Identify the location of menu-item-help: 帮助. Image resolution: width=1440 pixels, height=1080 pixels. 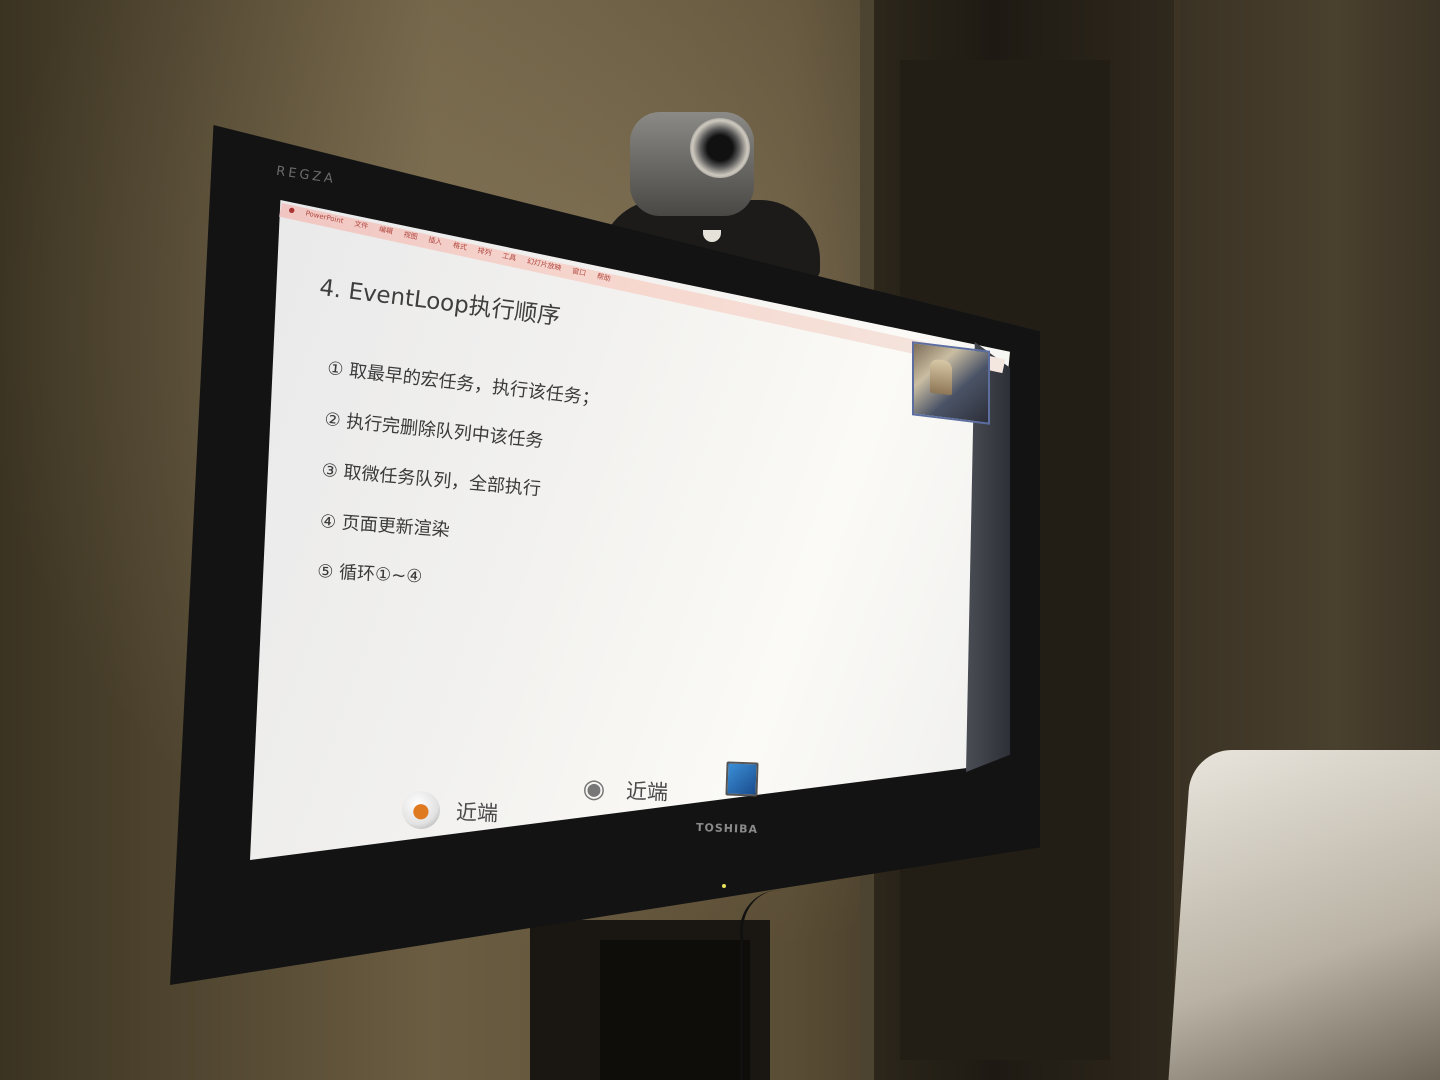
(603, 277).